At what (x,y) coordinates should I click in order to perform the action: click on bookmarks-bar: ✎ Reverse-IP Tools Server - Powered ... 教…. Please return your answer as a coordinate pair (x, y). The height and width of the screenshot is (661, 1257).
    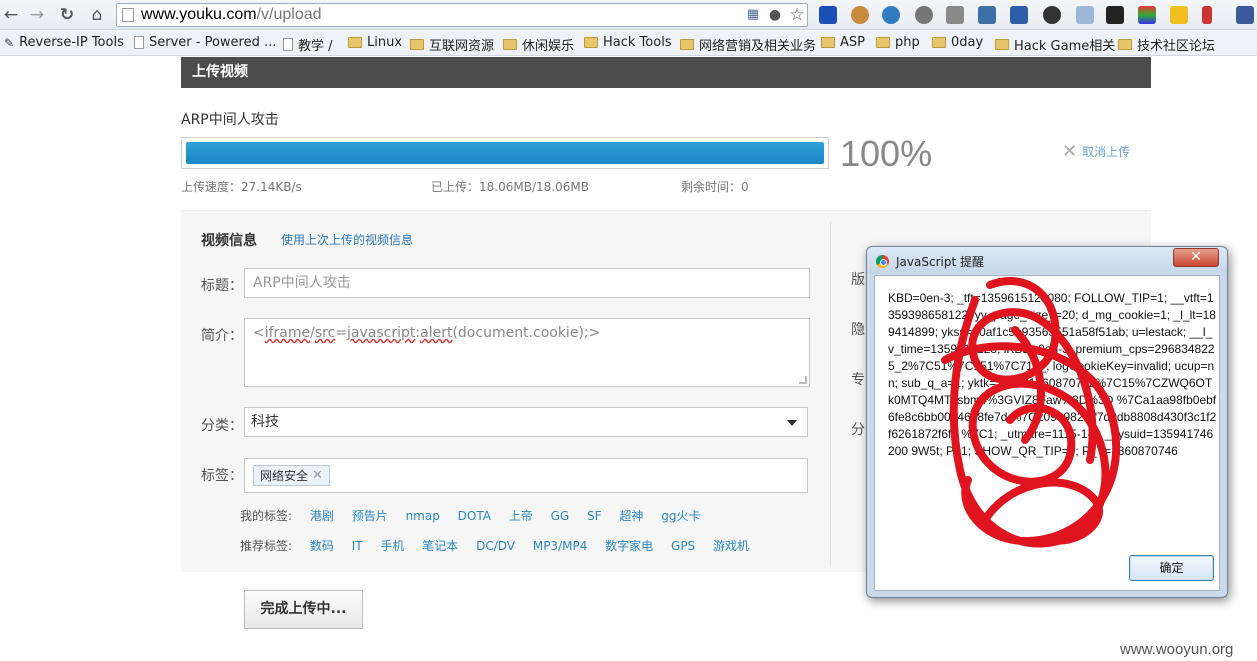
    Looking at the image, I should click on (628, 43).